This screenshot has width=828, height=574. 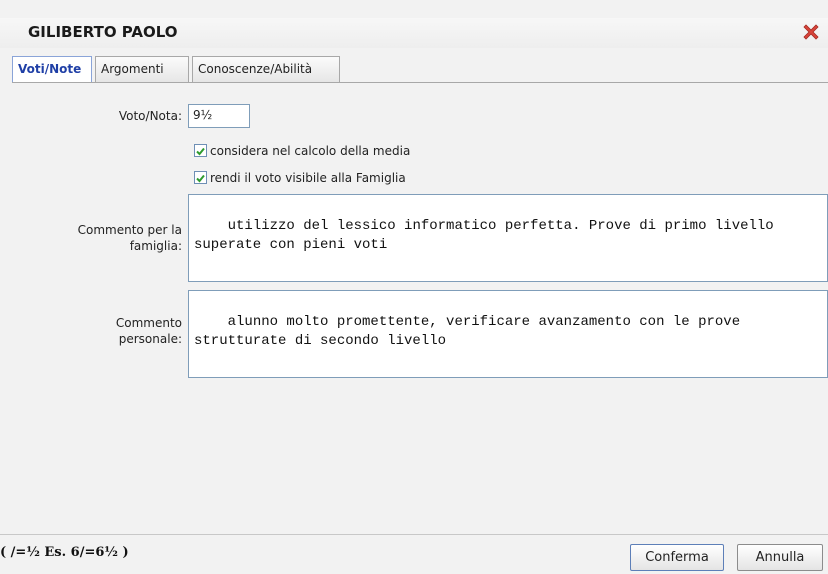 I want to click on tab-argomenti: Argomenti, so click(x=142, y=69).